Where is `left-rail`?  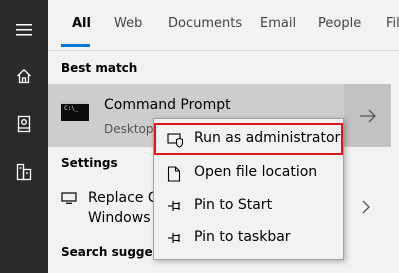
left-rail is located at coordinates (24, 136).